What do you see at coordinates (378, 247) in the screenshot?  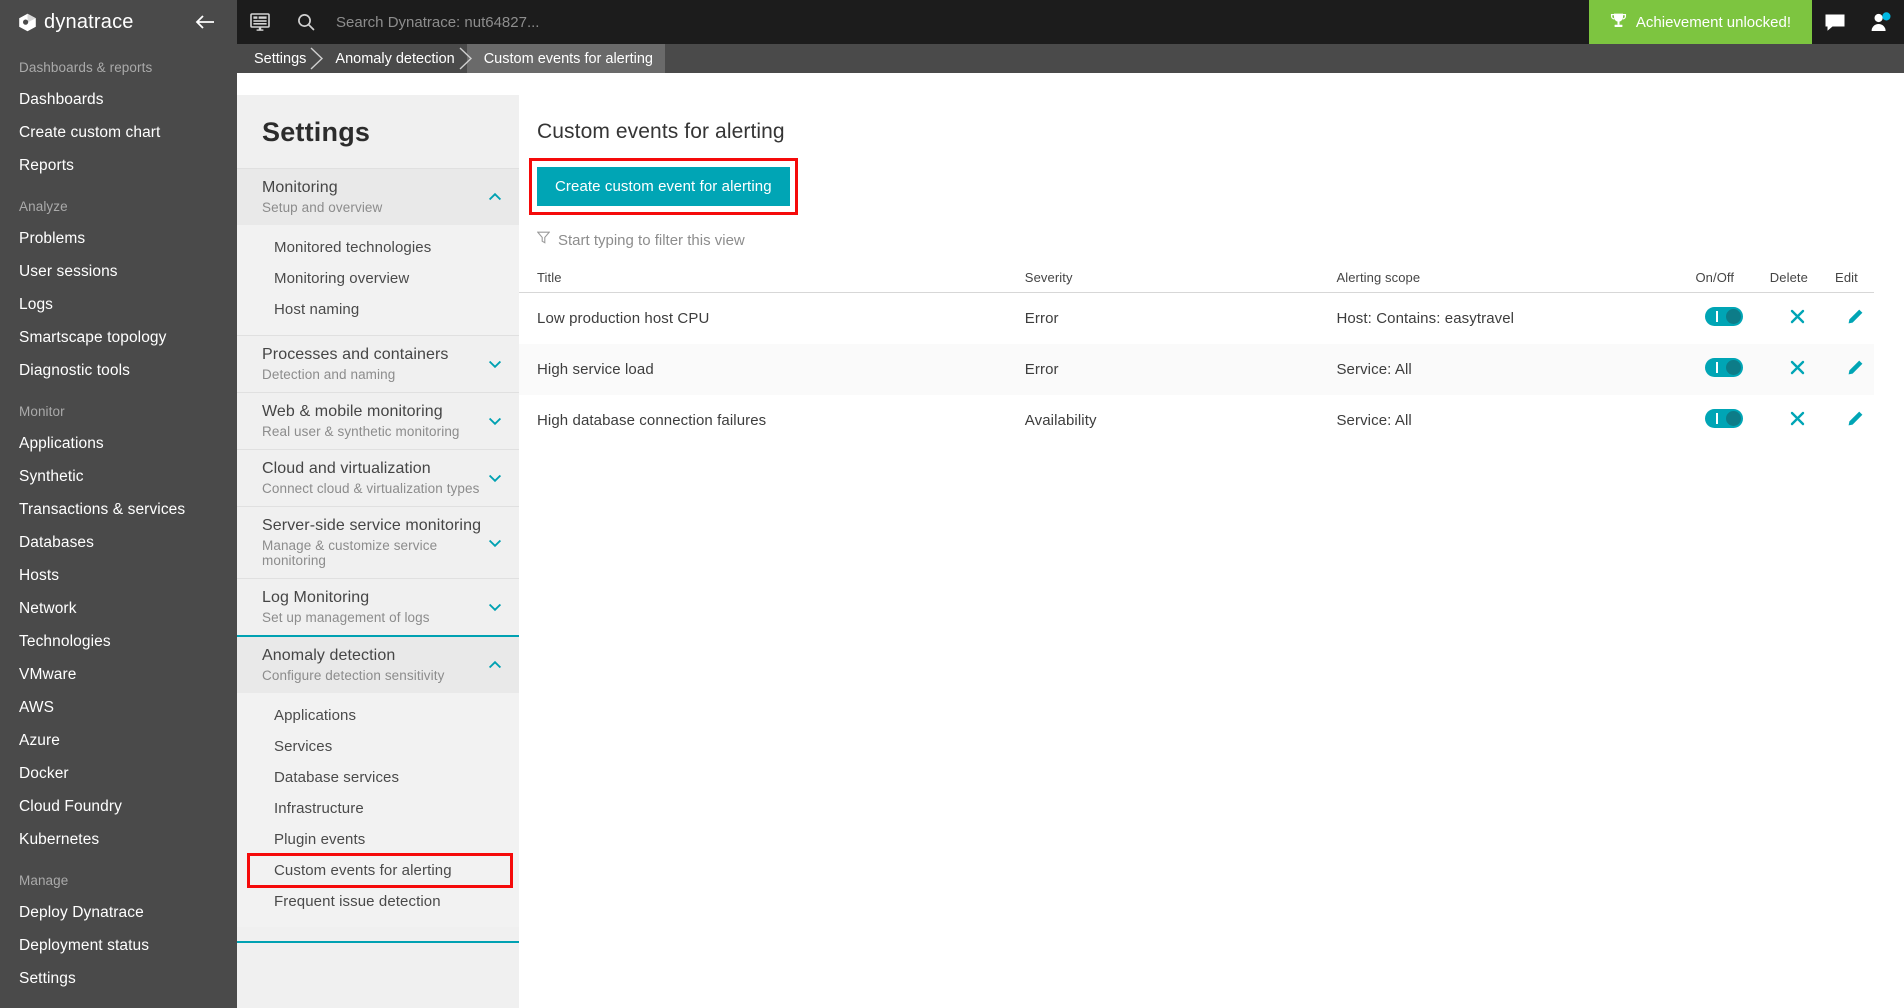 I see `settings-subitem-monitored-technologies: Monitored technologies` at bounding box center [378, 247].